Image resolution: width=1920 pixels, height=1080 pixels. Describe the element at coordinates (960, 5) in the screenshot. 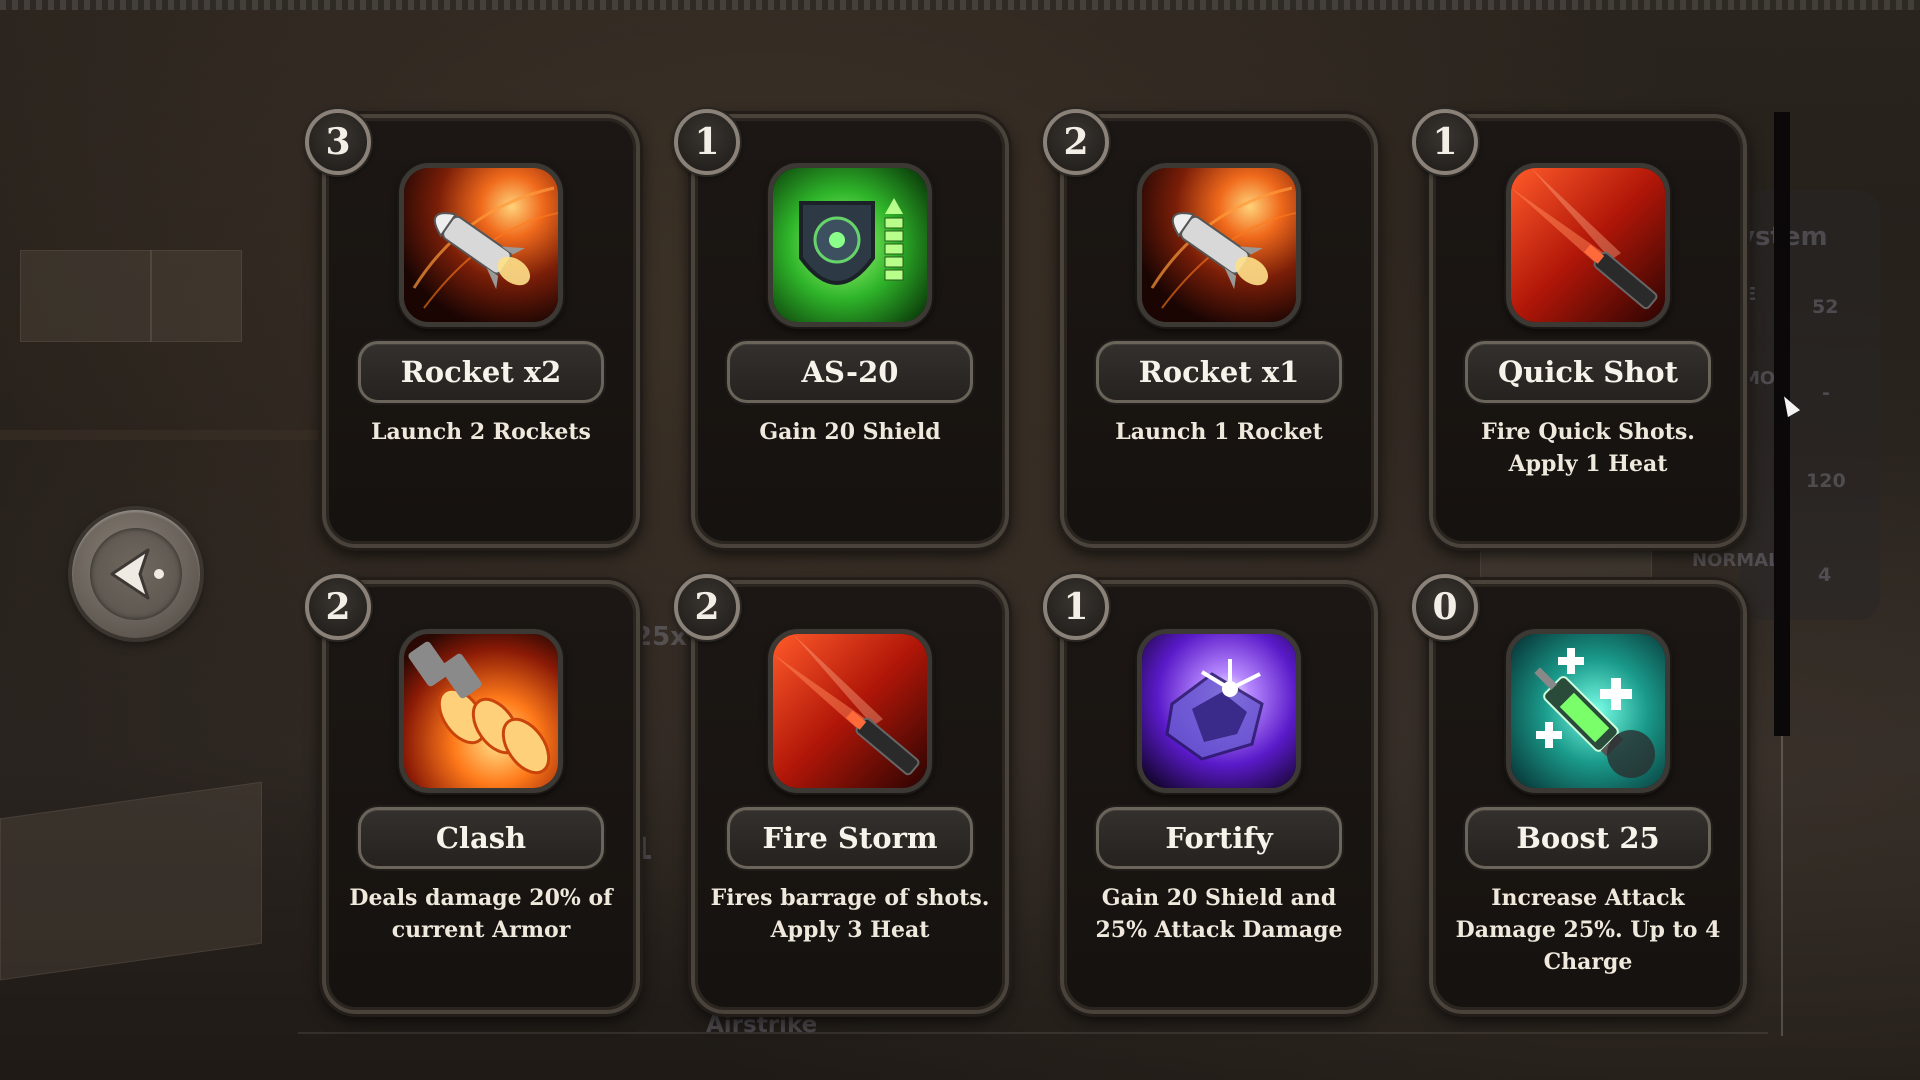

I see `top-edge-strip` at that location.